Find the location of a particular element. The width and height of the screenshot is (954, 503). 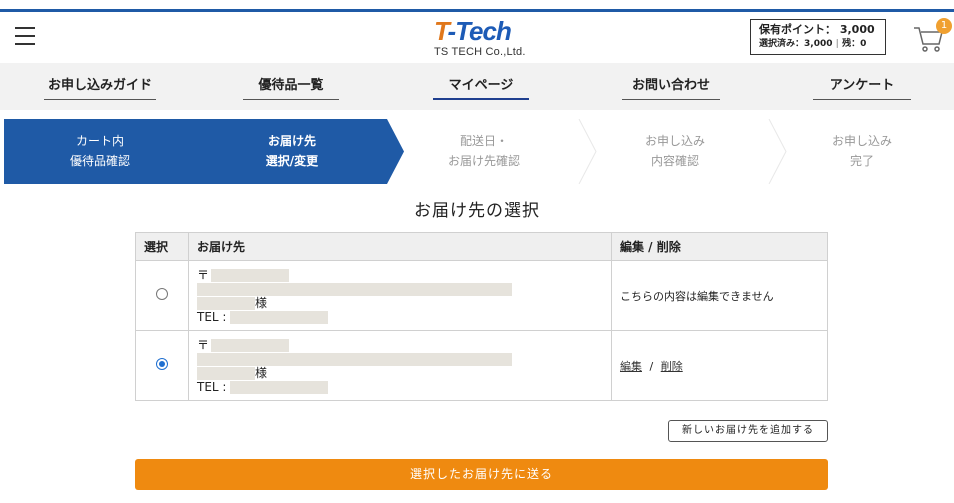

ts-tech-logo: T-Tech TS TECH Co.,Ltd. is located at coordinates (482, 39).